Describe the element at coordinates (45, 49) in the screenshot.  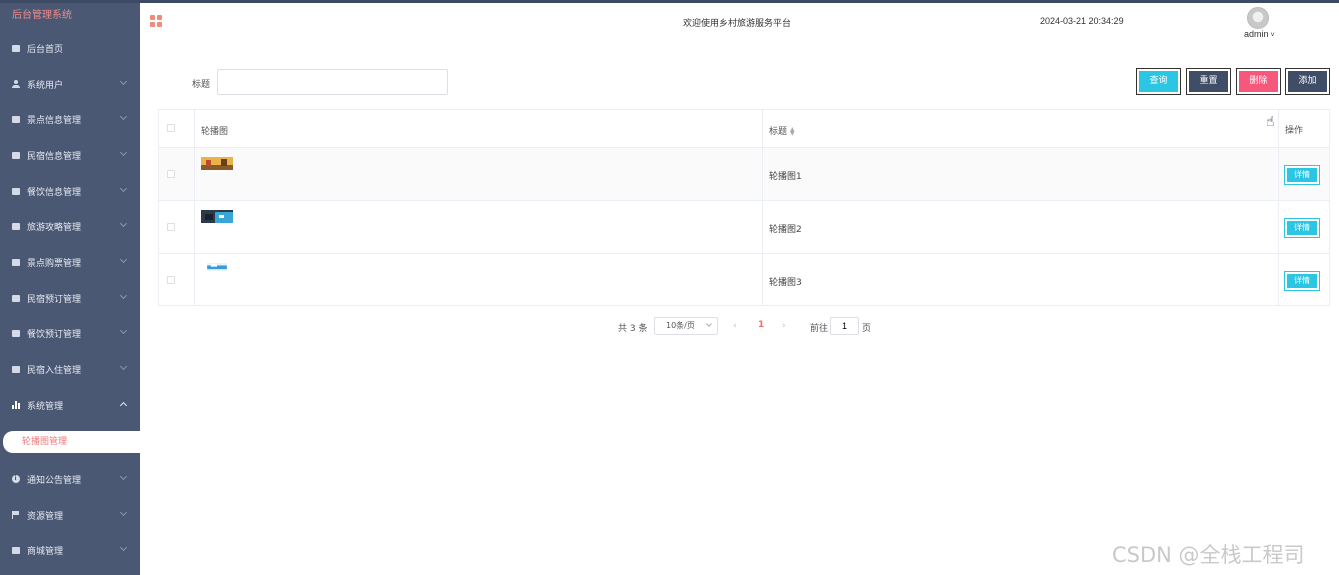
I see `sidebar-item-label: 后台首页` at that location.